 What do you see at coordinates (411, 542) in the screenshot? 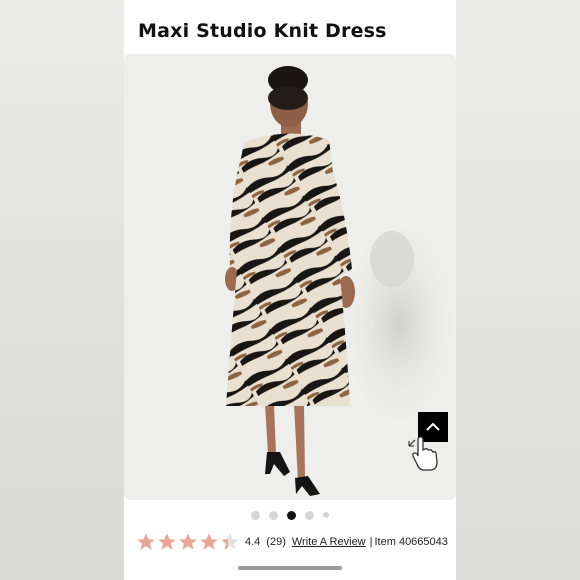
I see `item-number: Item 40665043` at bounding box center [411, 542].